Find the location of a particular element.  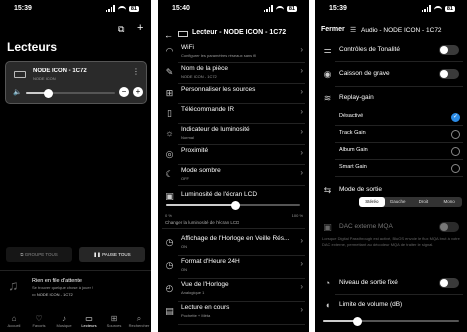

close-button: Fermer is located at coordinates (333, 29).